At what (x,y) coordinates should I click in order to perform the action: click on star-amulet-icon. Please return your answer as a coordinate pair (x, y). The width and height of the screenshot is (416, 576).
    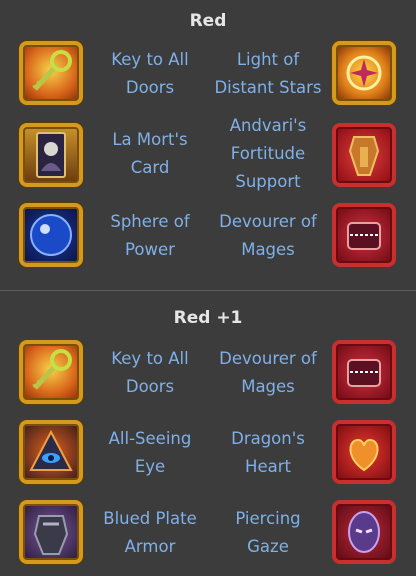
    Looking at the image, I should click on (364, 73).